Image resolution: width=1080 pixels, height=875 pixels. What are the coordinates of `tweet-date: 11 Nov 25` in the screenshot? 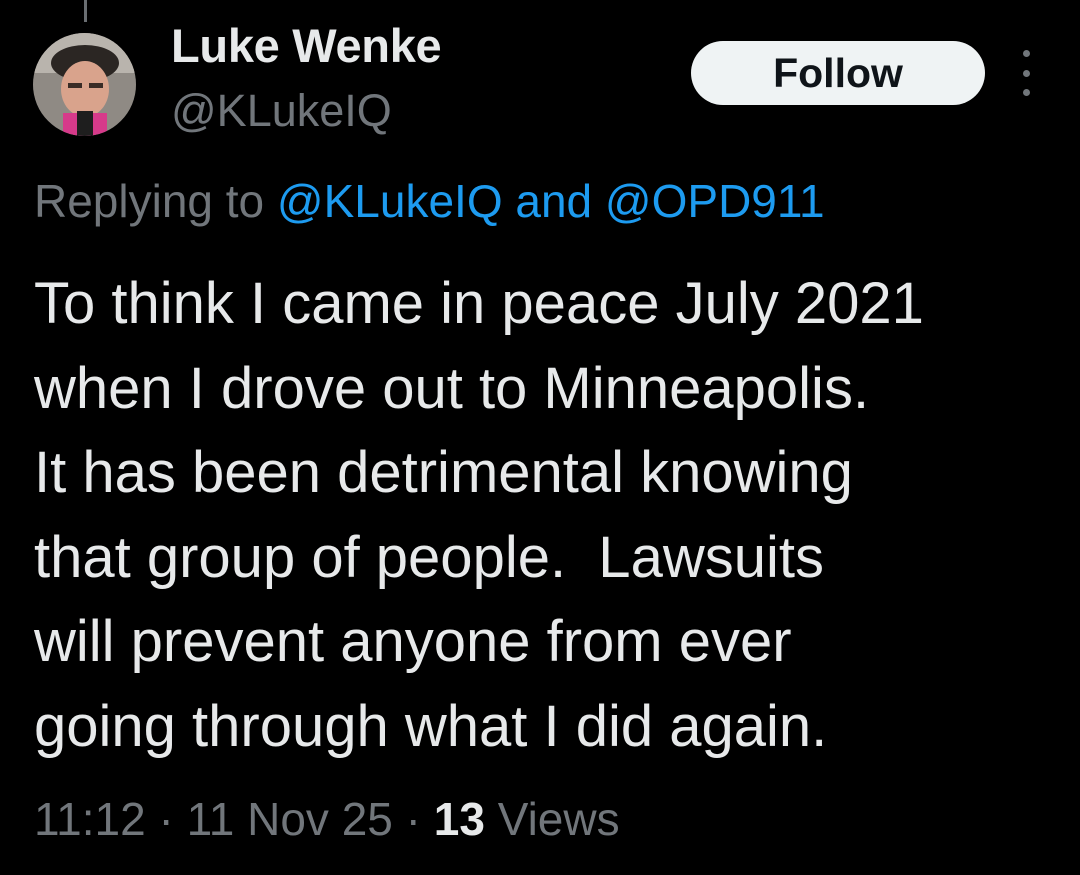 It's located at (290, 819).